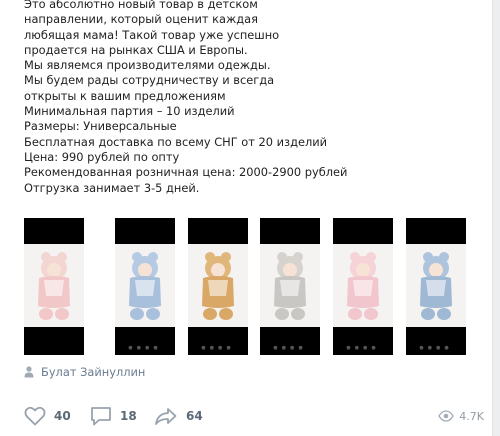 The width and height of the screenshot is (500, 436). Describe the element at coordinates (128, 416) in the screenshot. I see `comments-count: 18` at that location.